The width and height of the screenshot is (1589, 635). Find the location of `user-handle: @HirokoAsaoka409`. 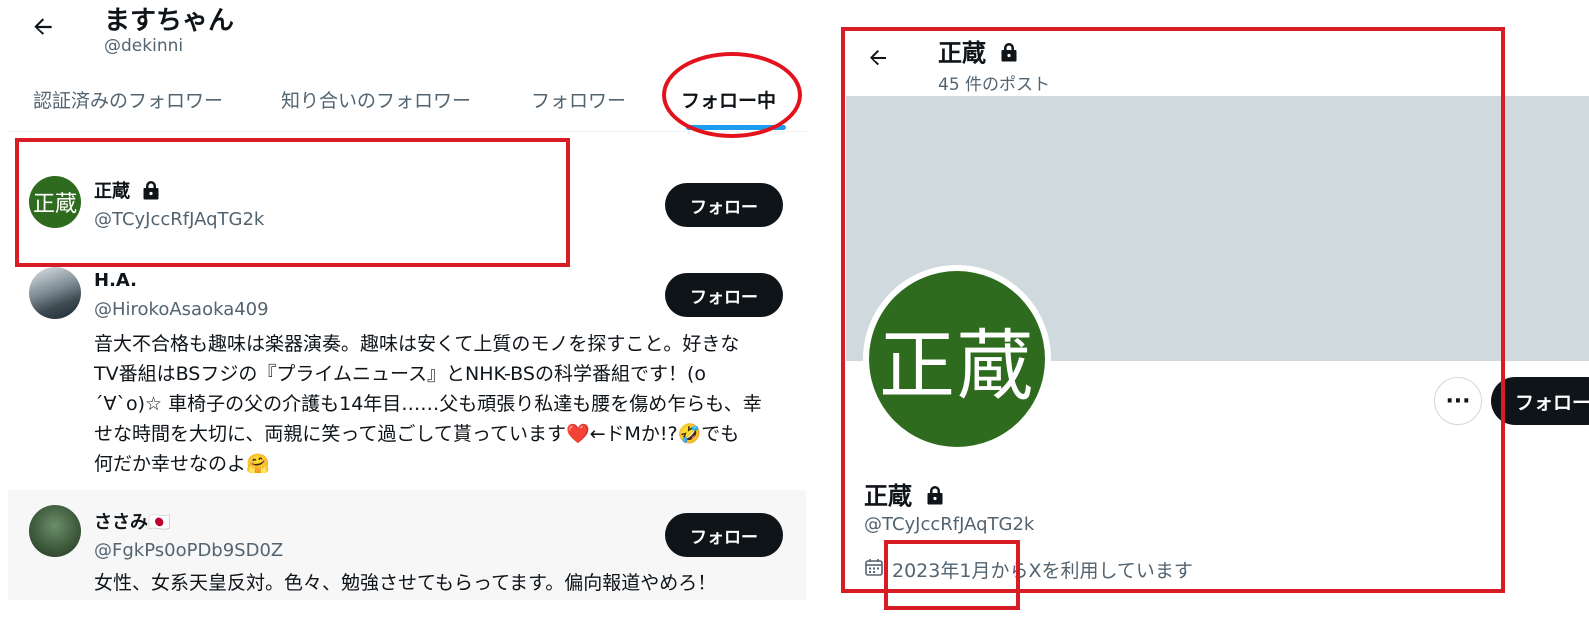

user-handle: @HirokoAsaoka409 is located at coordinates (181, 309).